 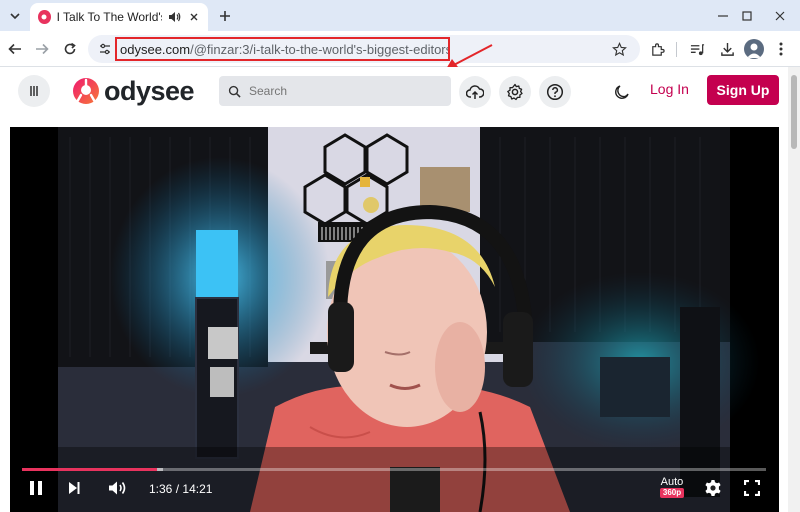 I want to click on settings-button, so click(x=515, y=92).